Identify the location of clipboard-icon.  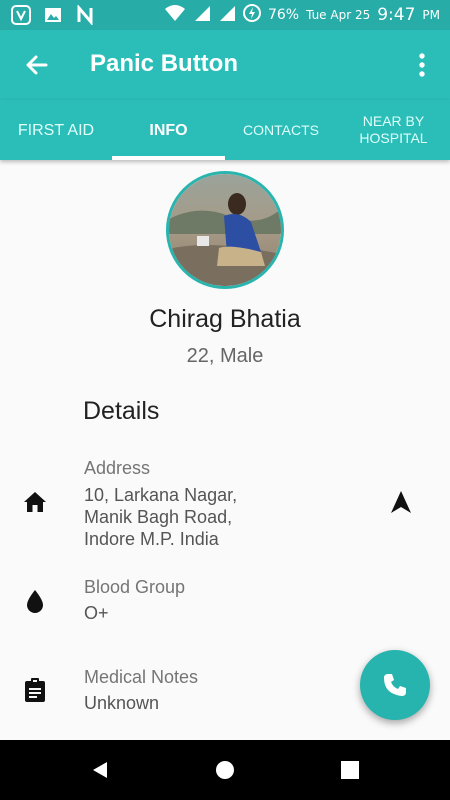
(35, 690).